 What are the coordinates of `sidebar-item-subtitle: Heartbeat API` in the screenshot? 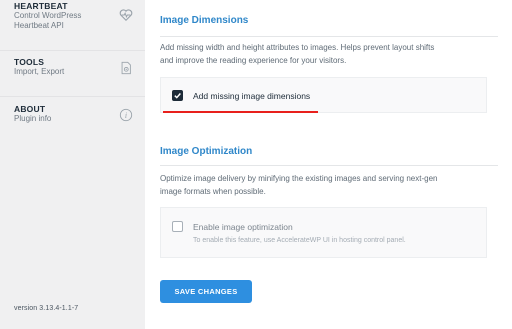 It's located at (39, 25).